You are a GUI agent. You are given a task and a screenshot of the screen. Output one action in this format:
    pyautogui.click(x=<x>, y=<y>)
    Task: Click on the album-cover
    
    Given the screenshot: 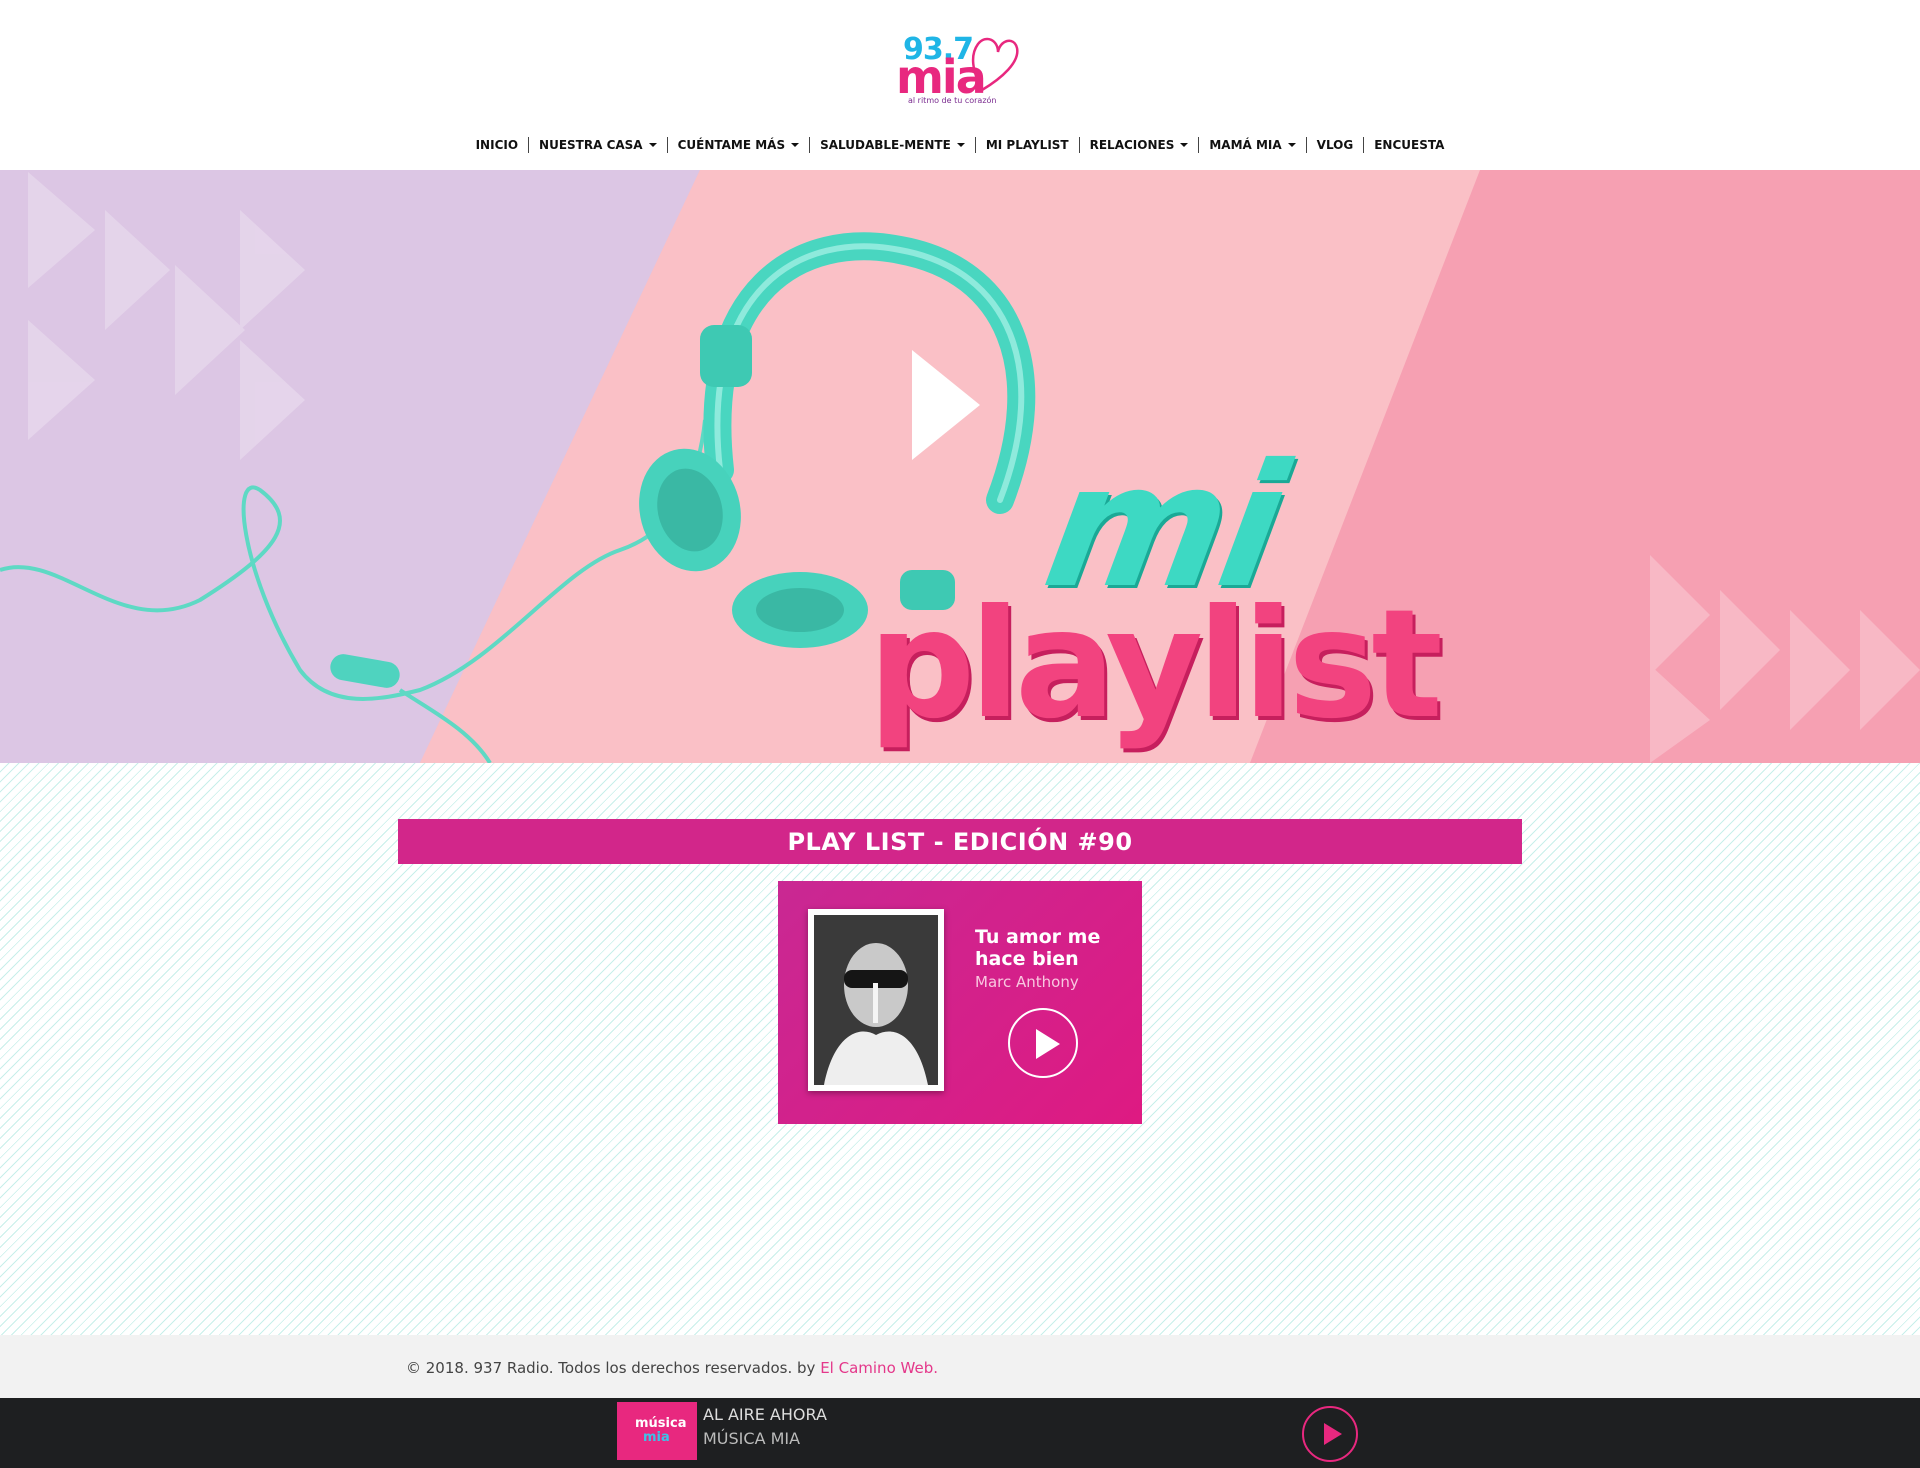 What is the action you would take?
    pyautogui.click(x=876, y=1000)
    